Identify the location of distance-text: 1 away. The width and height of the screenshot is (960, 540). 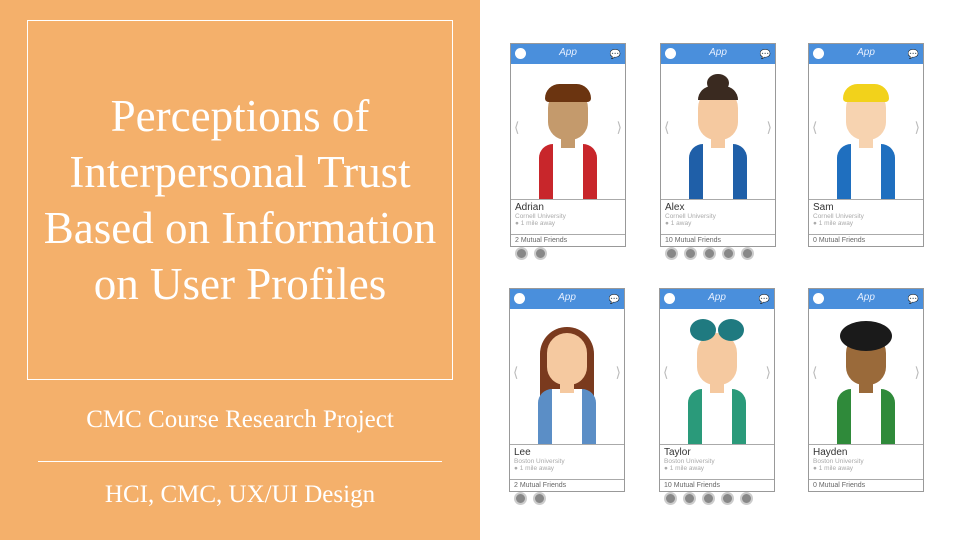
(681, 223).